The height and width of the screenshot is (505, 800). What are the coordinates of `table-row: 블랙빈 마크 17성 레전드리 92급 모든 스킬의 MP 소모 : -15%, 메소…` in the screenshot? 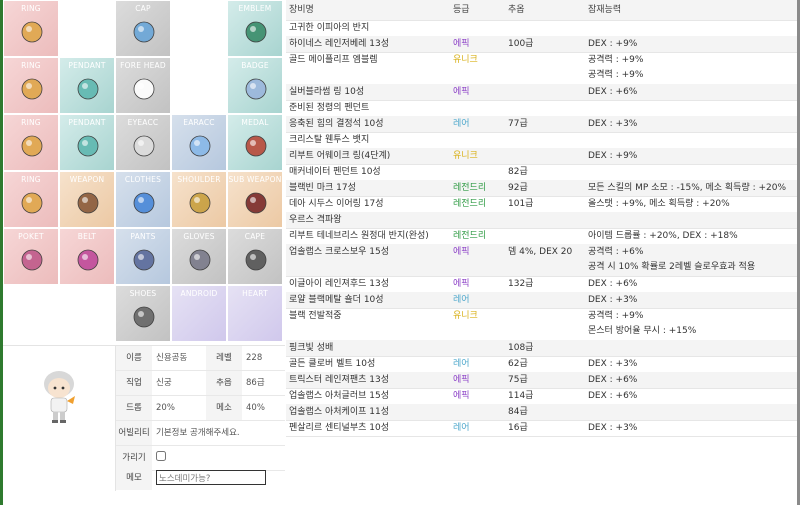 It's located at (543, 188).